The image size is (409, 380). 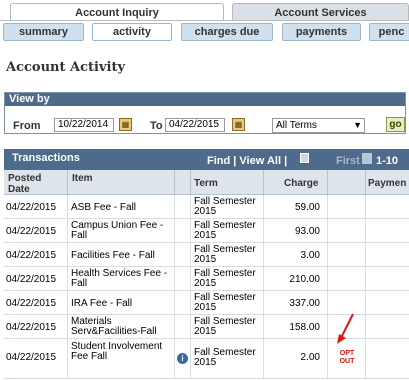 What do you see at coordinates (205, 99) in the screenshot?
I see `view-by-header: View by` at bounding box center [205, 99].